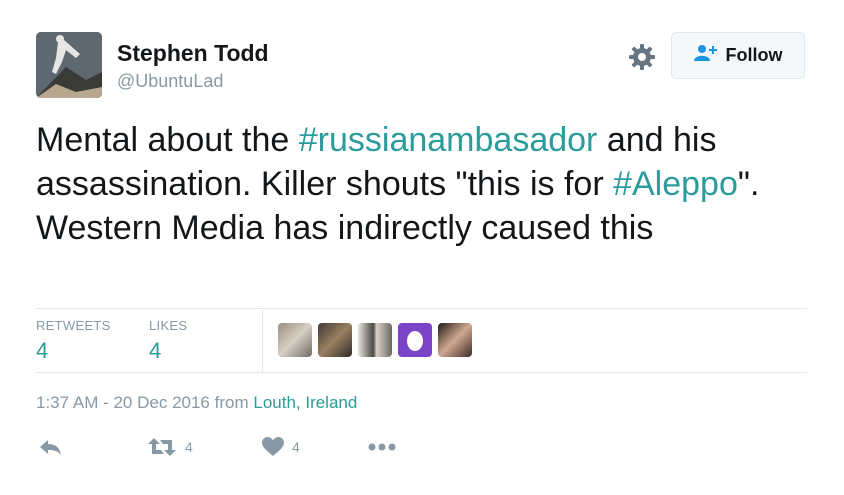 Image resolution: width=844 pixels, height=495 pixels. I want to click on user-avatar, so click(69, 65).